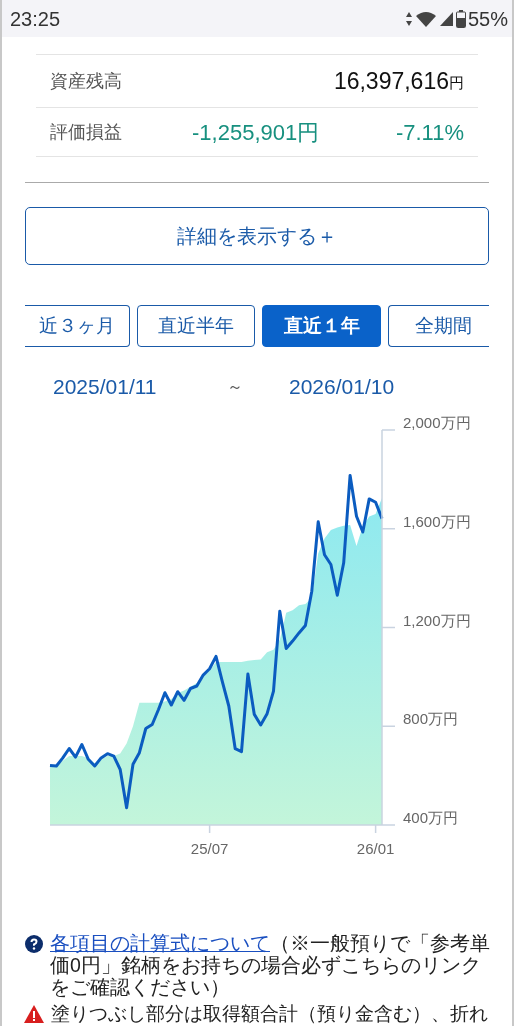 The width and height of the screenshot is (514, 1026). Describe the element at coordinates (446, 18) in the screenshot. I see `signal-icon` at that location.